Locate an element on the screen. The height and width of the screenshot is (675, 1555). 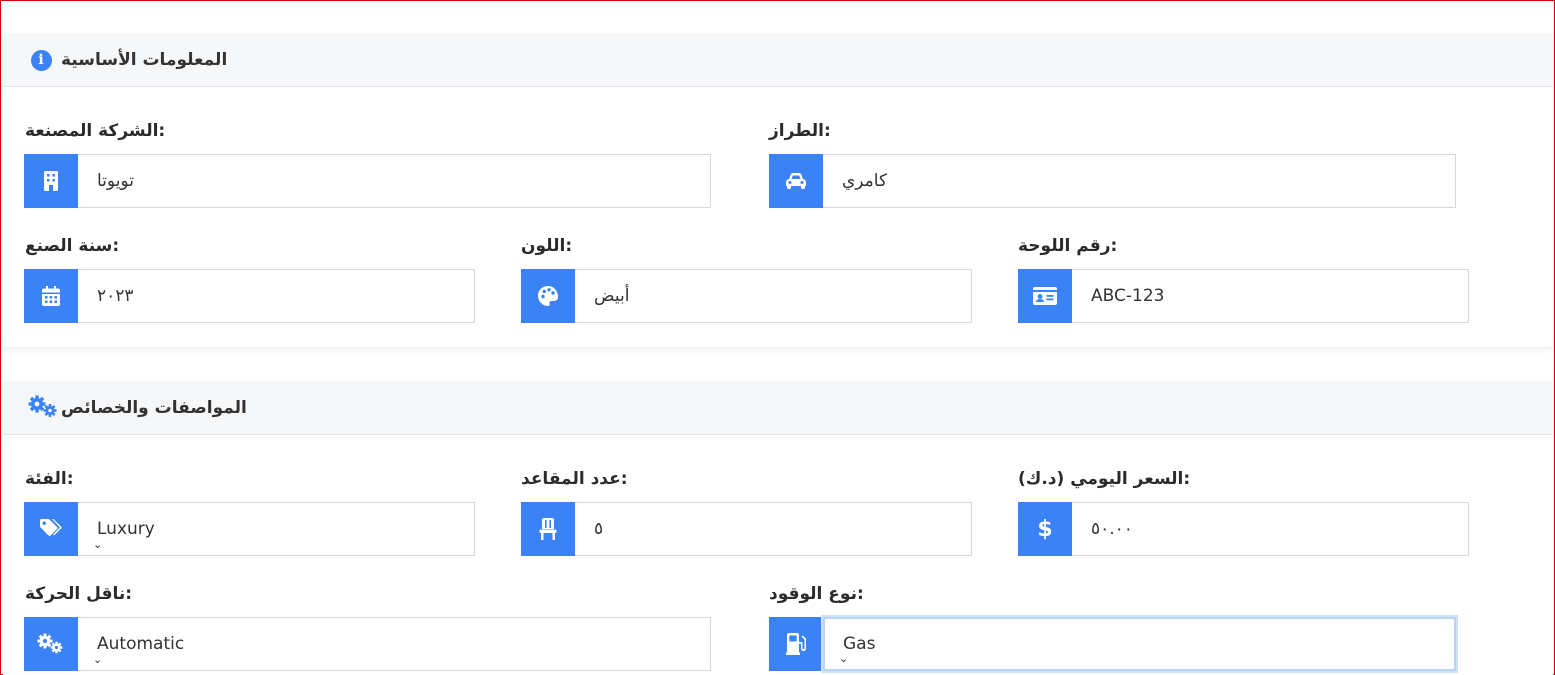
fuel-label: نوع الوقود: is located at coordinates (816, 594).